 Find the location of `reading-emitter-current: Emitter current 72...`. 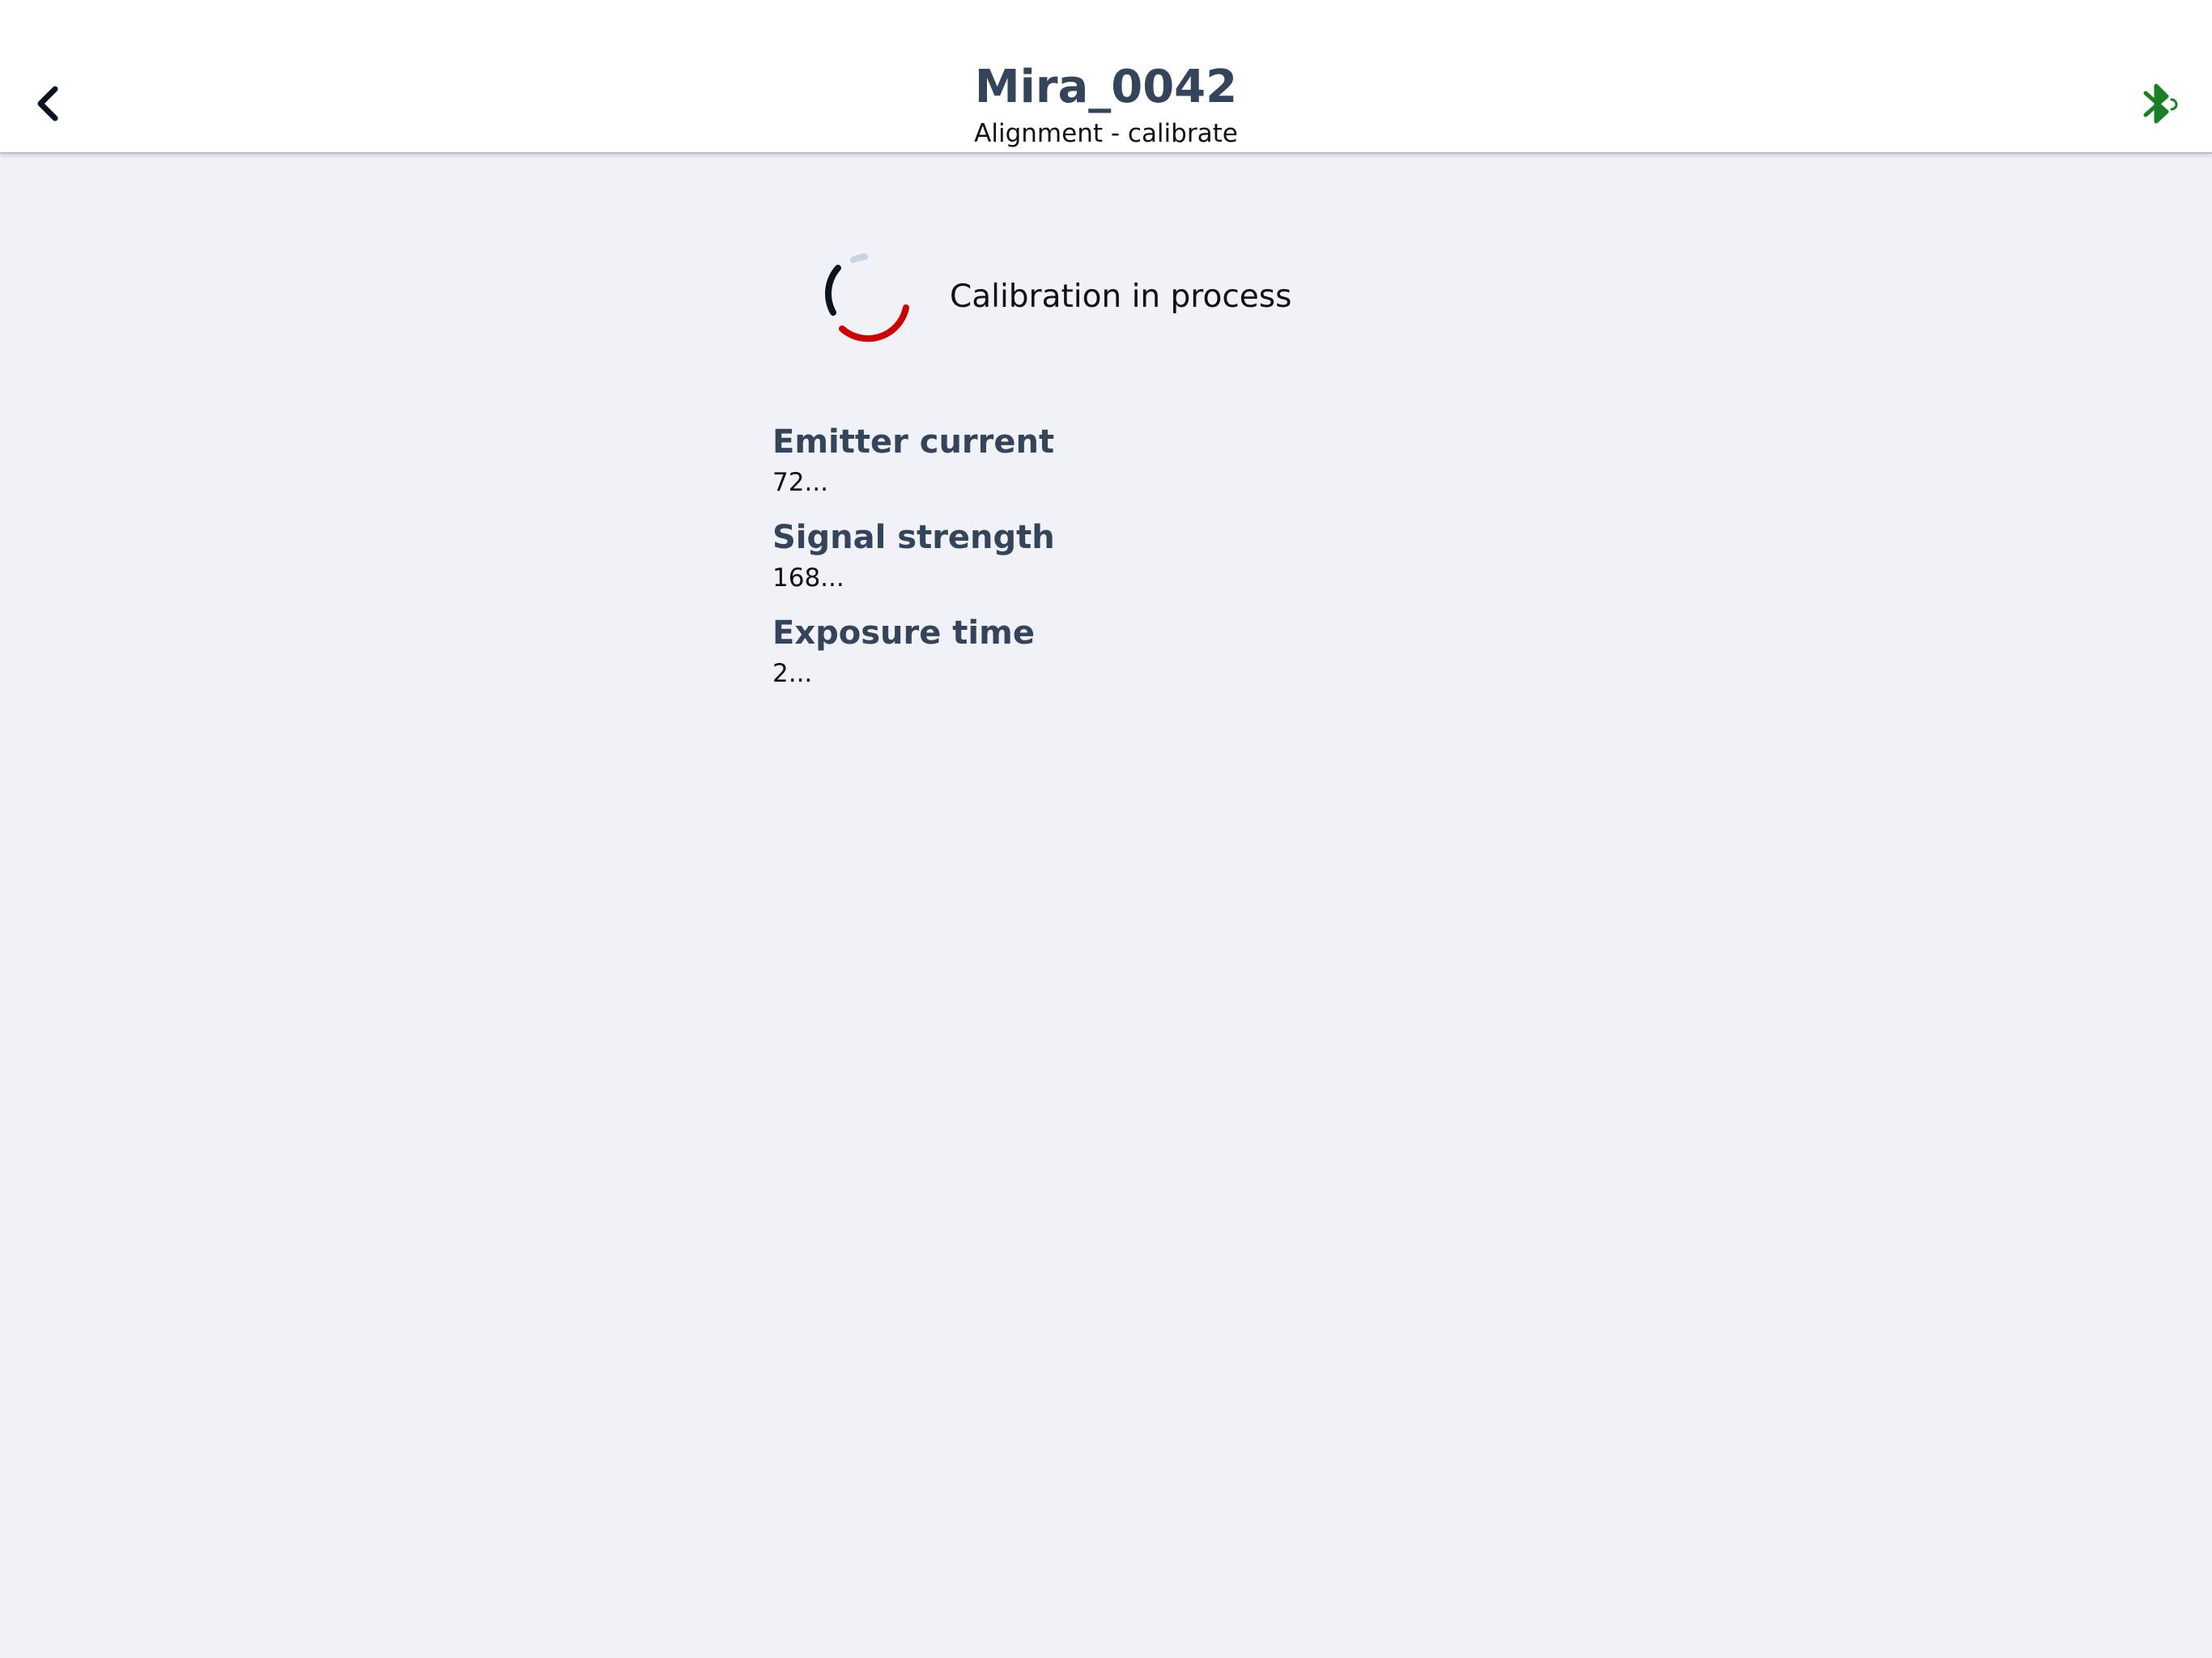

reading-emitter-current: Emitter current 72... is located at coordinates (1096, 465).